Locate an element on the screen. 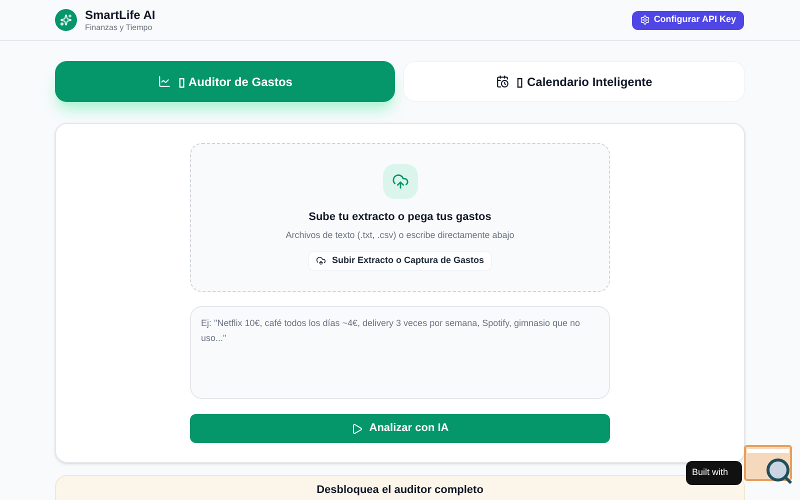 Image resolution: width=800 pixels, height=500 pixels. analyze-button: Analizar con IA is located at coordinates (400, 428).